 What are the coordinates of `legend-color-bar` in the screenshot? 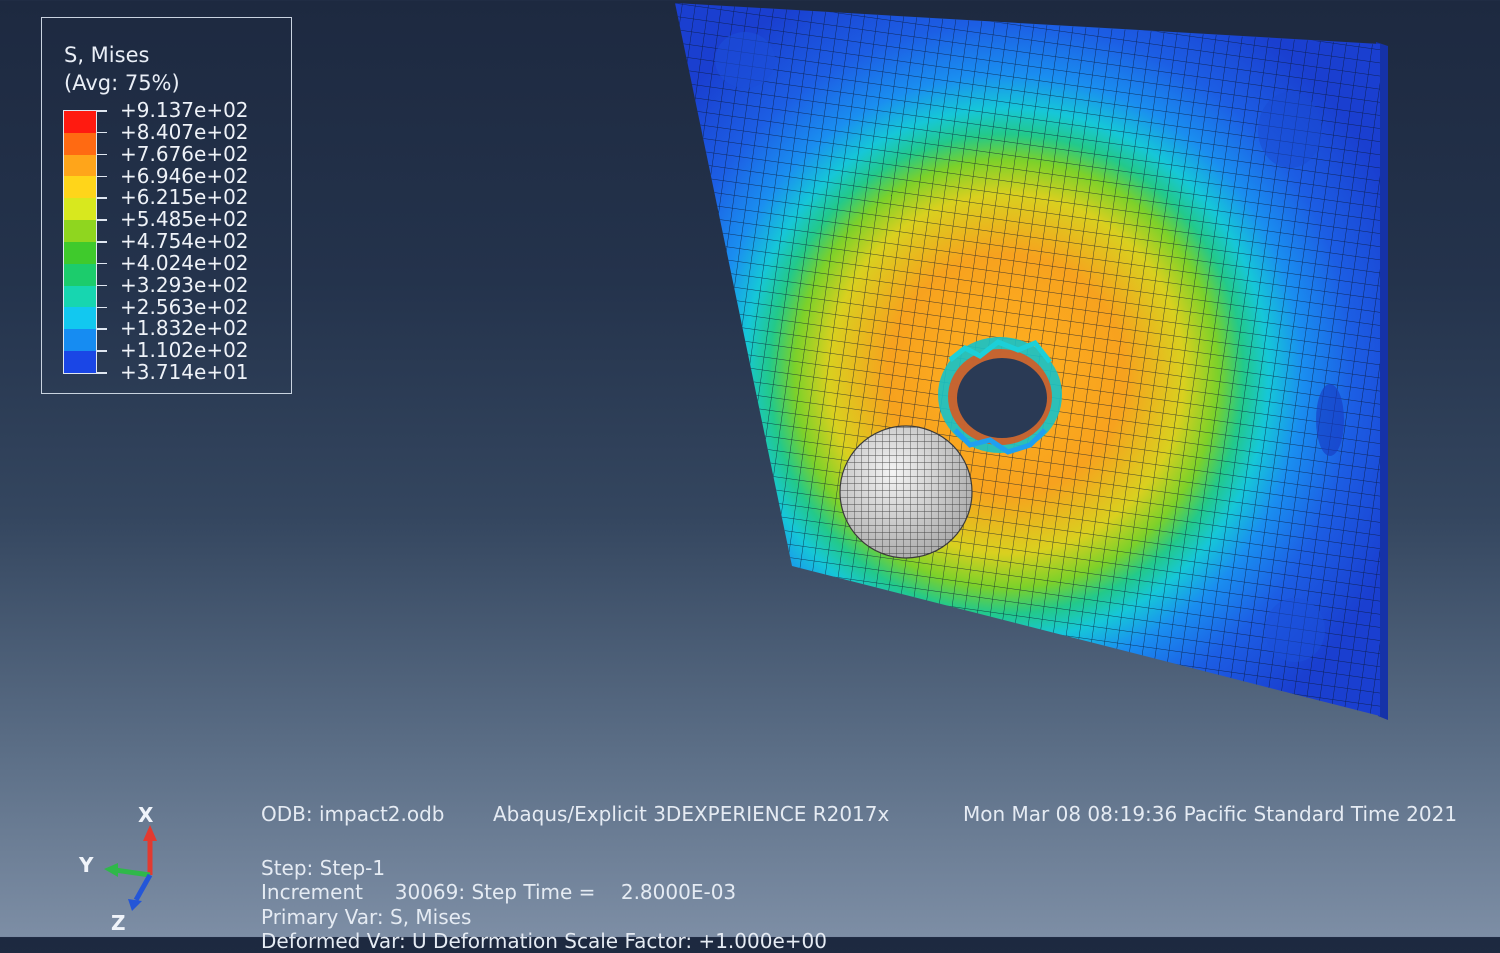 It's located at (80, 242).